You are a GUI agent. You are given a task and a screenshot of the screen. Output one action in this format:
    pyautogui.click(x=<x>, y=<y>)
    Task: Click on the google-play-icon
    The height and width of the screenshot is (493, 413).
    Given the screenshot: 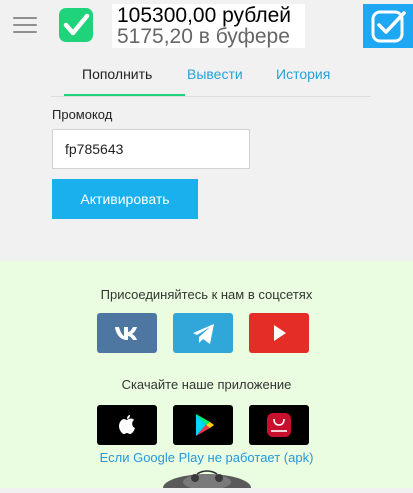 What is the action you would take?
    pyautogui.click(x=205, y=425)
    